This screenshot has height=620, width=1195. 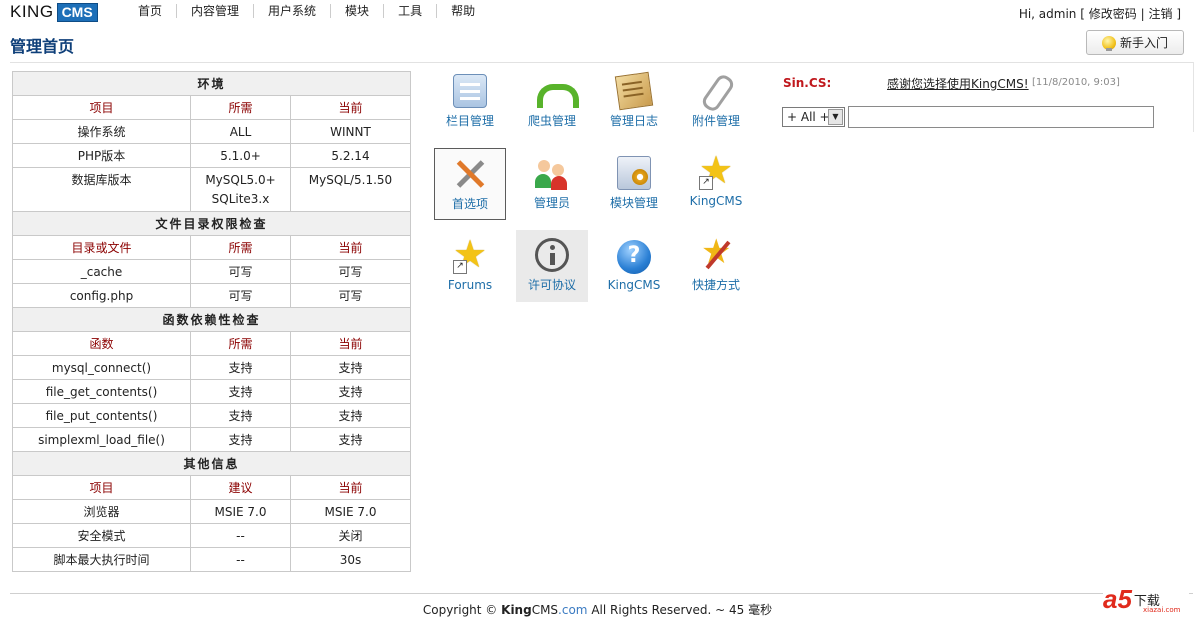 I want to click on spider-icon, so click(x=557, y=91).